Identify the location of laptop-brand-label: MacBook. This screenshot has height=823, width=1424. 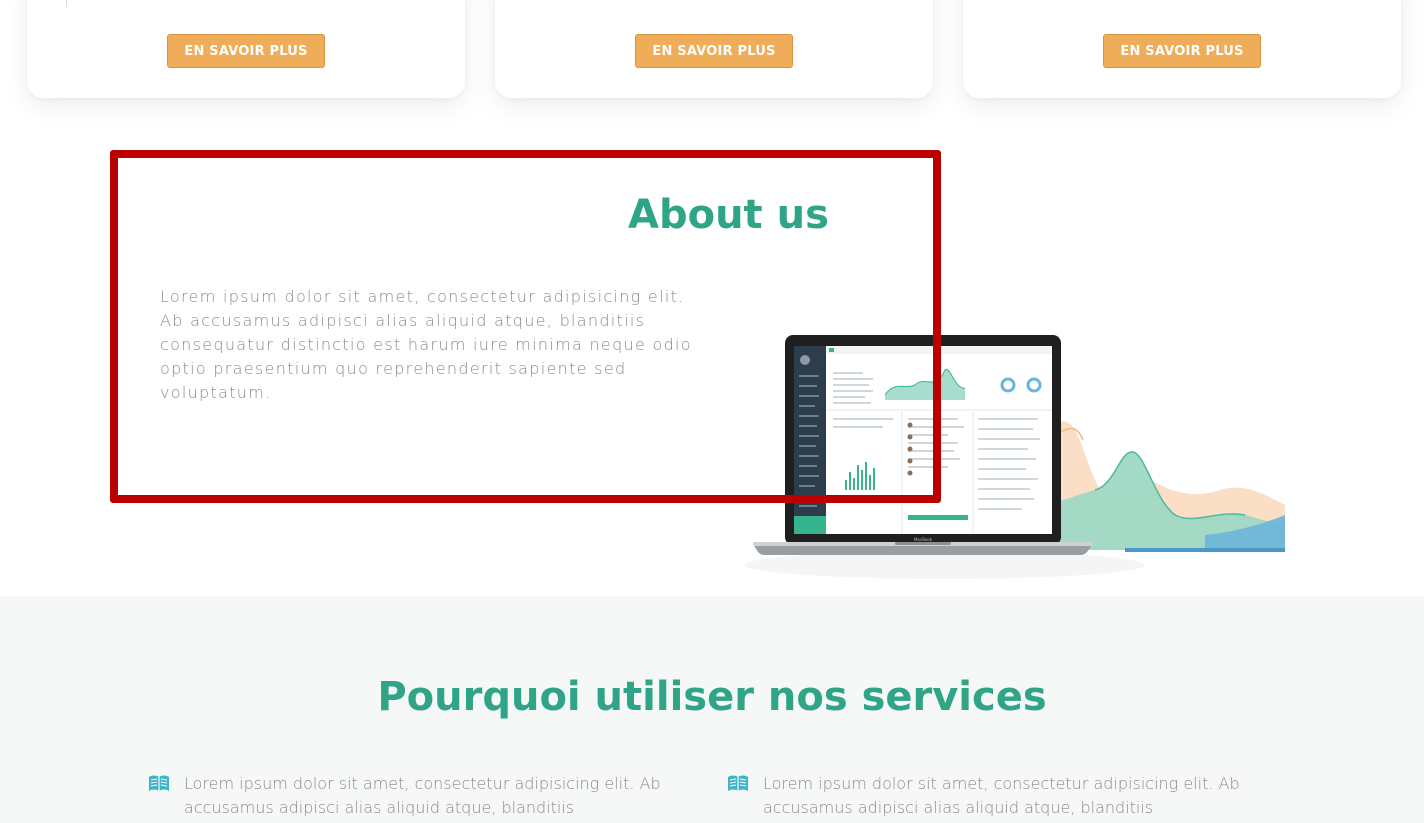
(923, 539).